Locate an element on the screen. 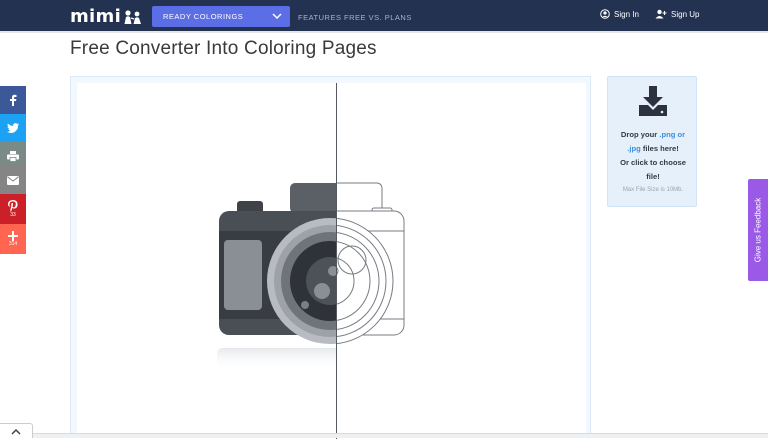 The width and height of the screenshot is (768, 439). ext-jpg: .jpg is located at coordinates (634, 148).